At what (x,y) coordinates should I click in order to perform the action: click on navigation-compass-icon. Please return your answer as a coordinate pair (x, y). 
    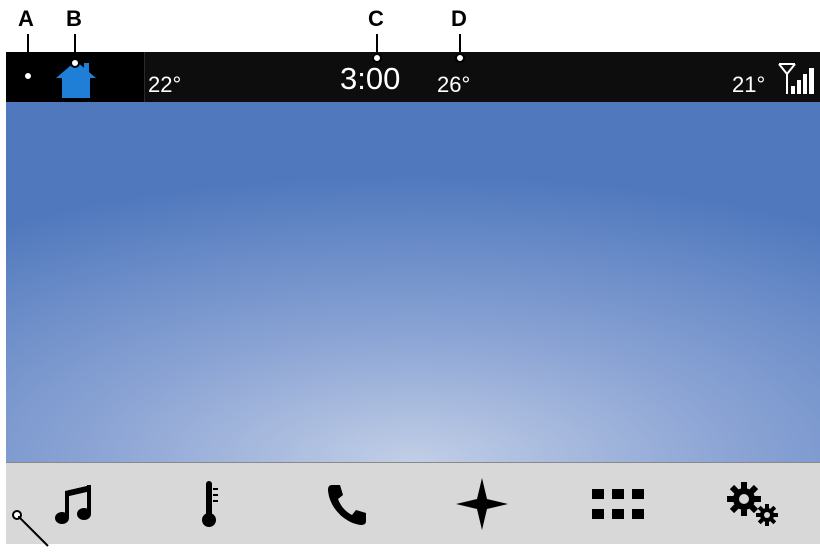
    Looking at the image, I should click on (481, 504).